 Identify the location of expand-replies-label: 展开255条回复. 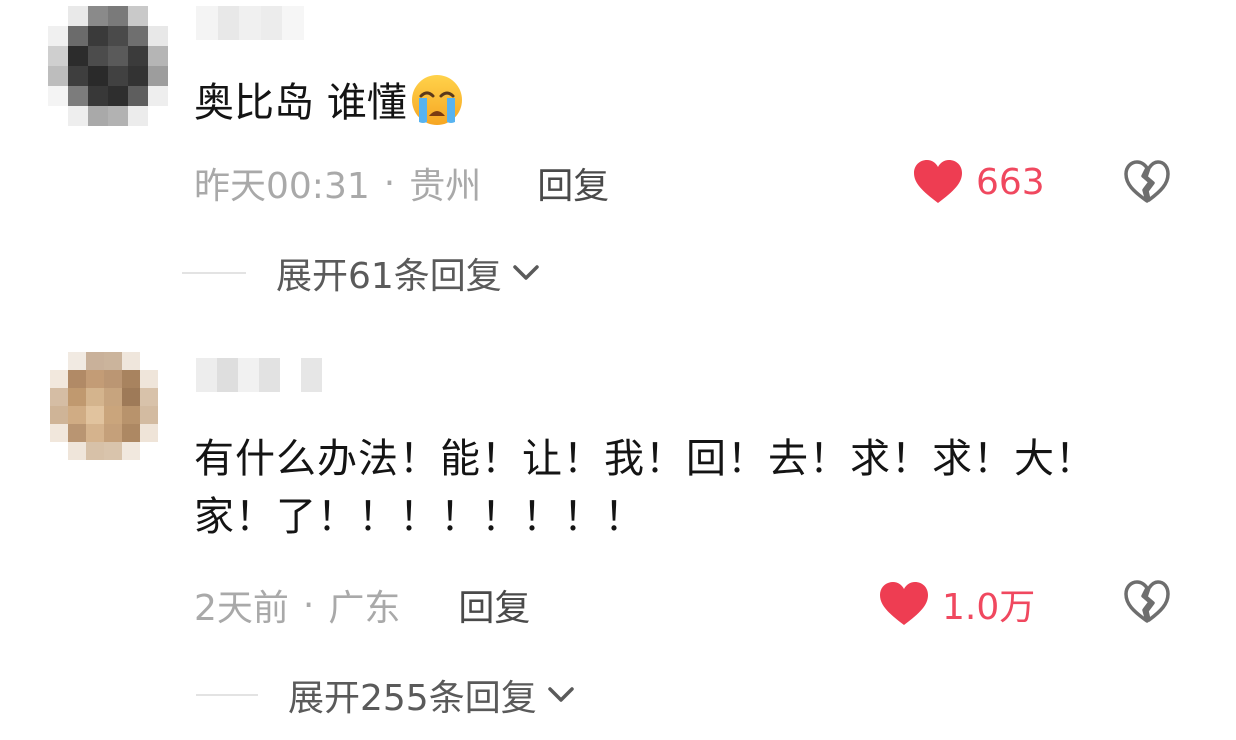
(412, 698).